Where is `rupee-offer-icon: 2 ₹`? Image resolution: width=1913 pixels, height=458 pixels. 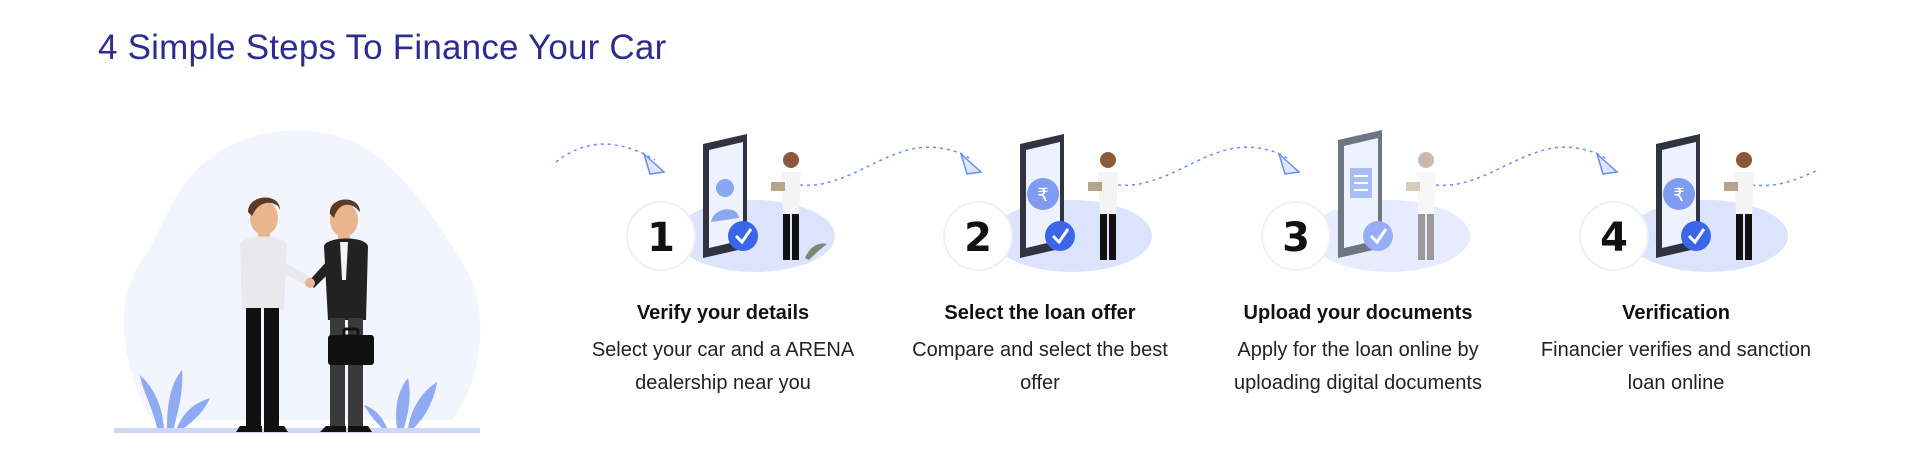
rupee-offer-icon: 2 ₹ is located at coordinates (1047, 203).